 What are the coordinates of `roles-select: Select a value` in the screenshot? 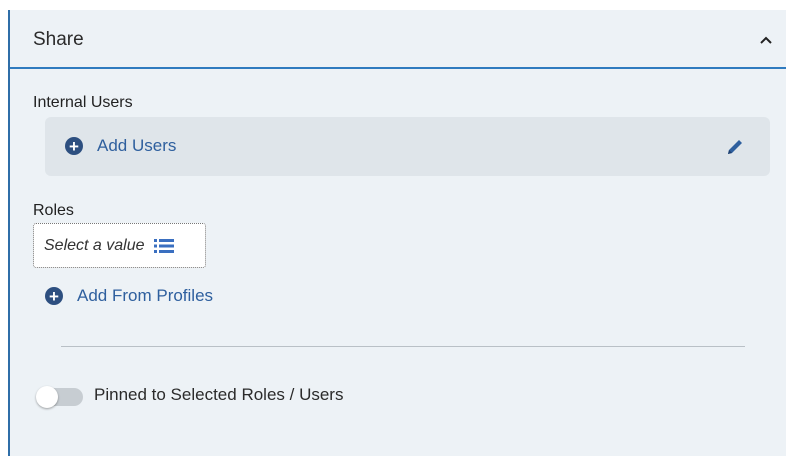 It's located at (119, 245).